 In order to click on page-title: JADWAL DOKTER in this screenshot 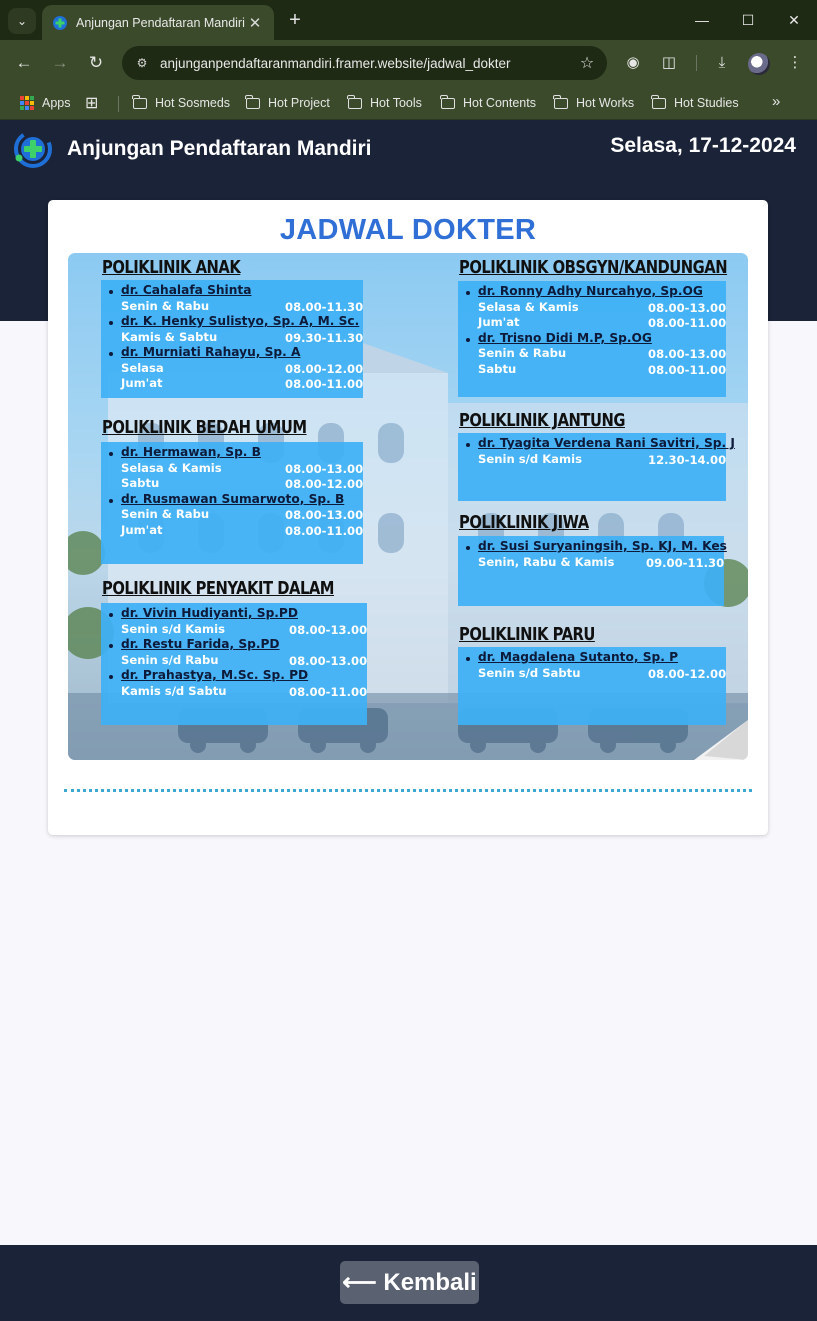, I will do `click(408, 230)`.